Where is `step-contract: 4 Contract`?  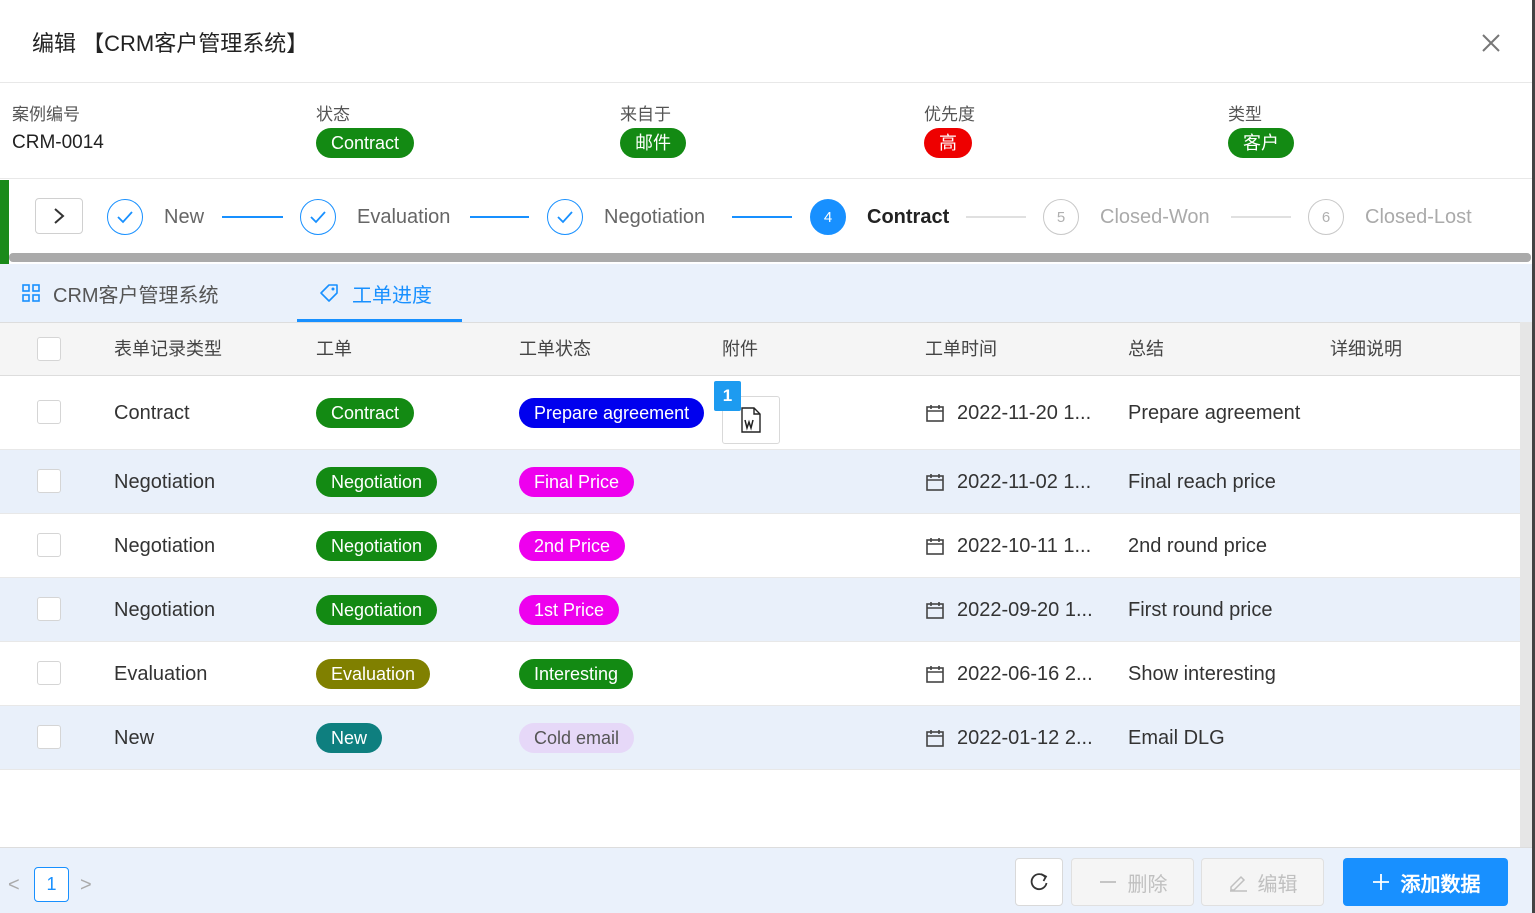 step-contract: 4 Contract is located at coordinates (879, 217).